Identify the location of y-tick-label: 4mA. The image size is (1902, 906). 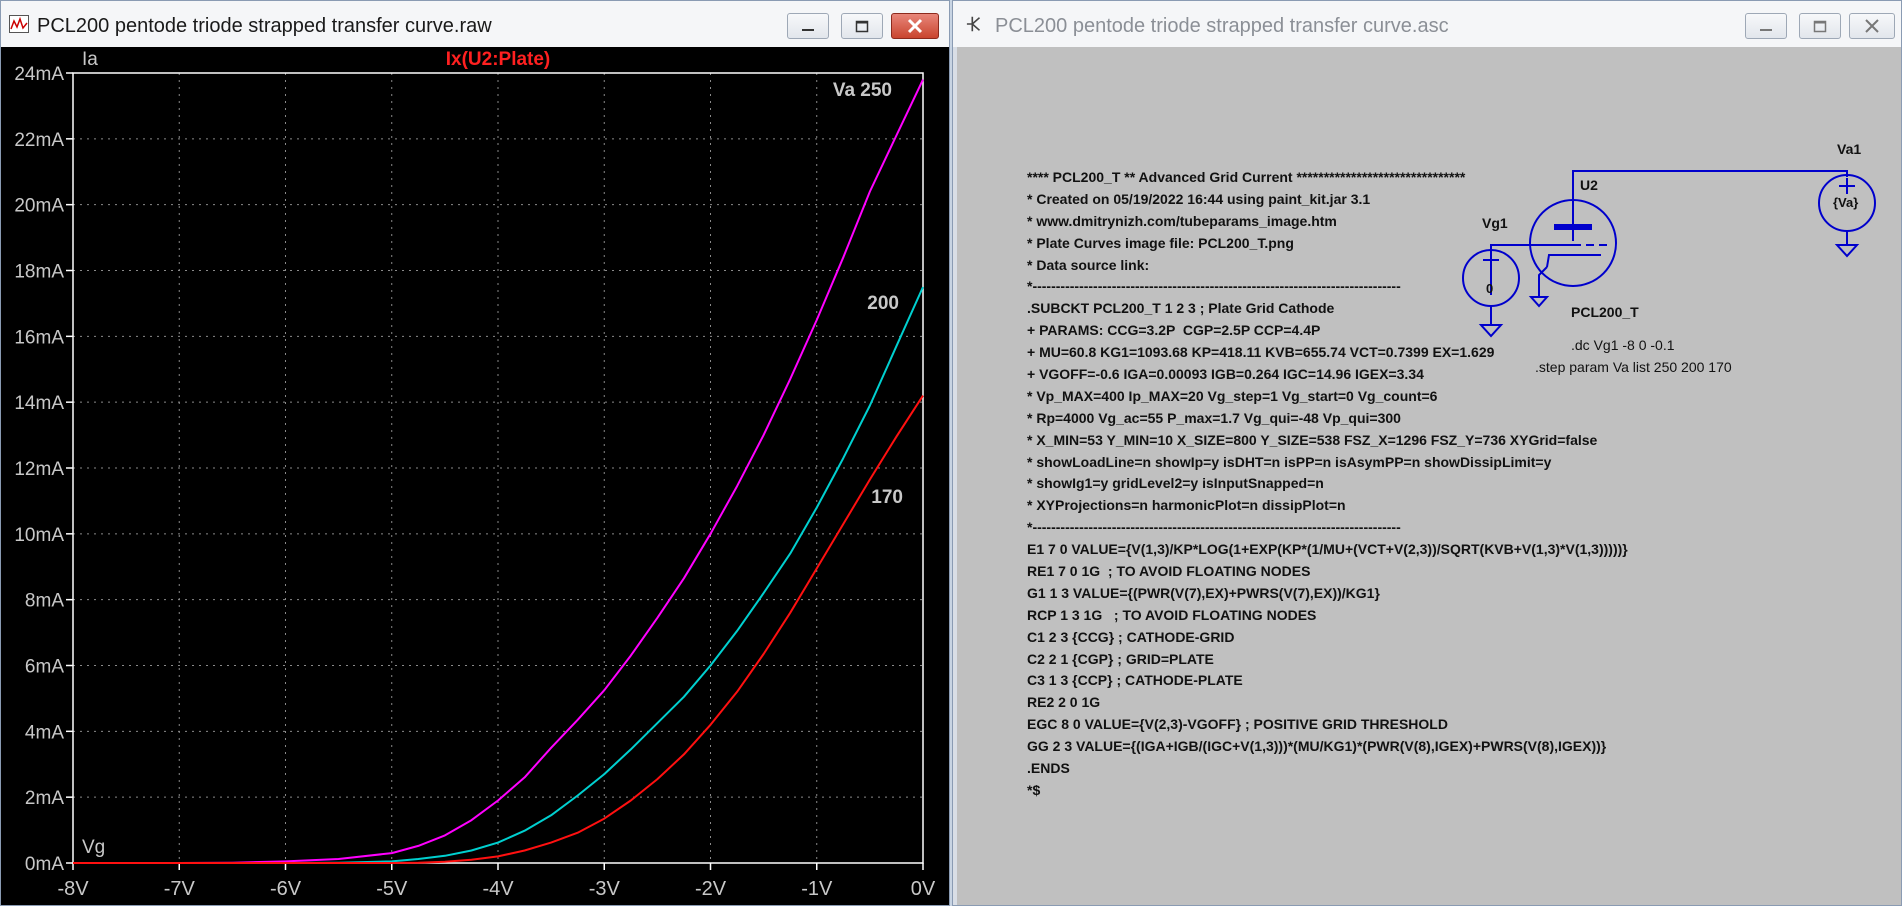
(44, 732).